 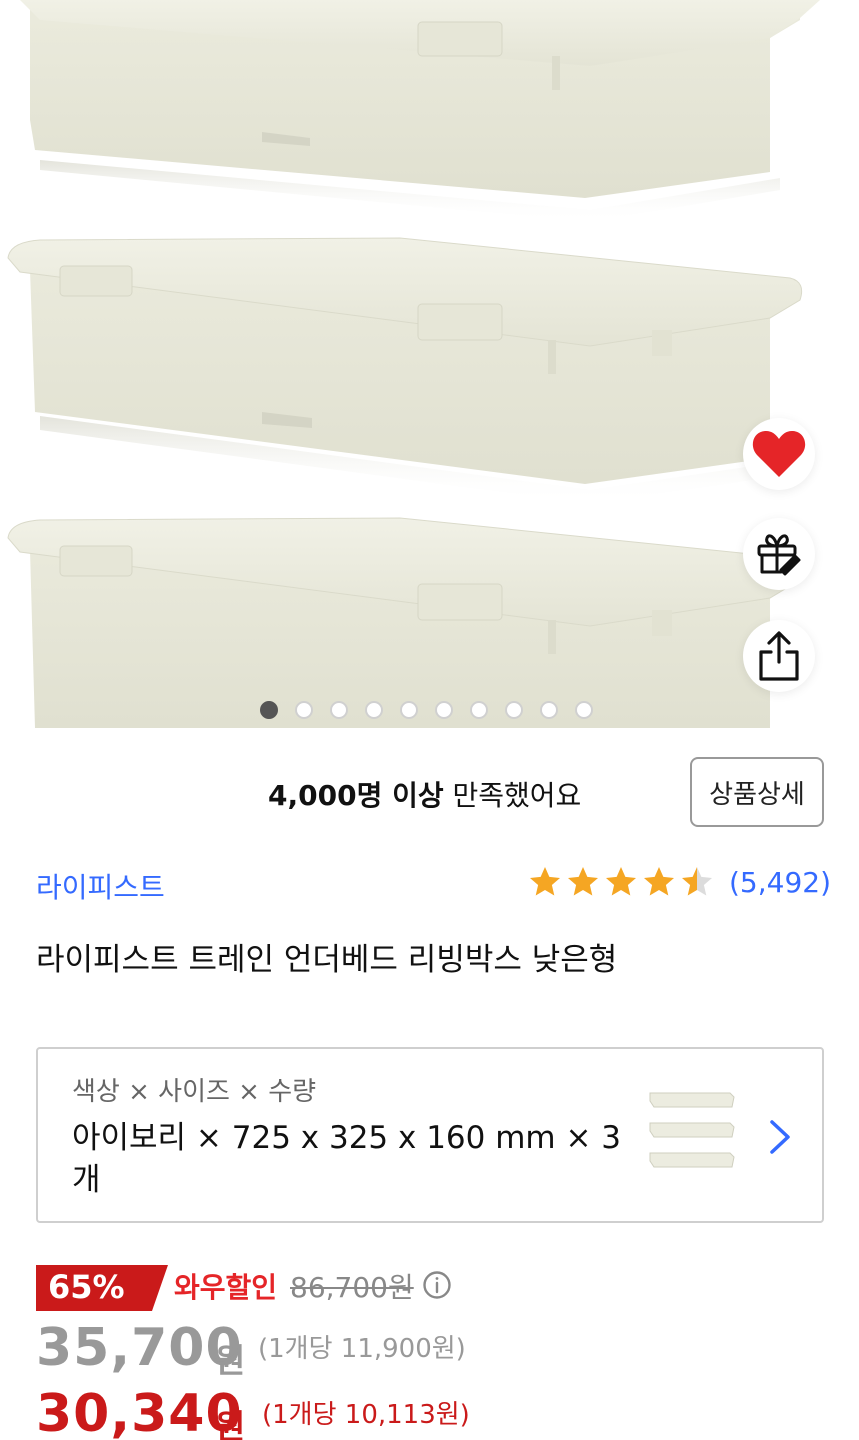 I want to click on wow-price-currency: 원, so click(x=230, y=1423).